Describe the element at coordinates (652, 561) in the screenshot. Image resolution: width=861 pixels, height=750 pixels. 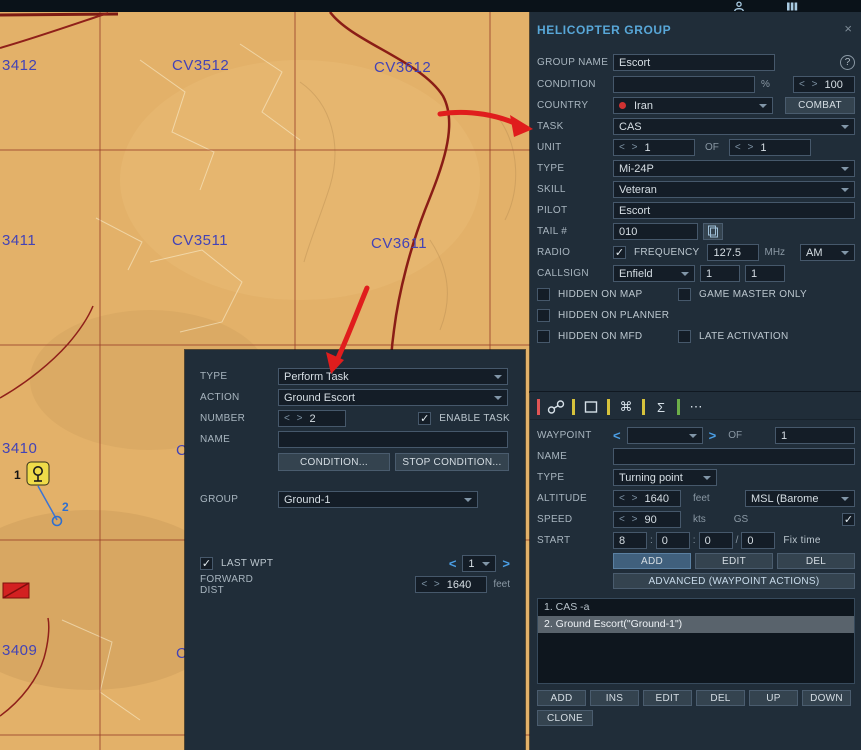
I see `wp-add-button: ADD` at that location.